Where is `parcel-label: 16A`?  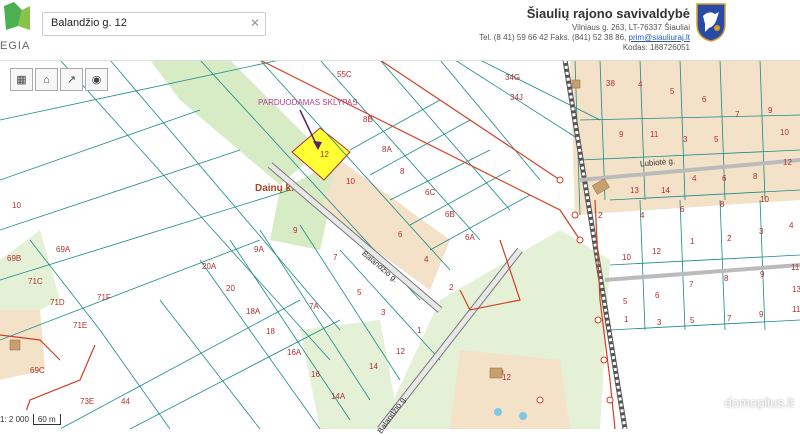 parcel-label: 16A is located at coordinates (294, 352).